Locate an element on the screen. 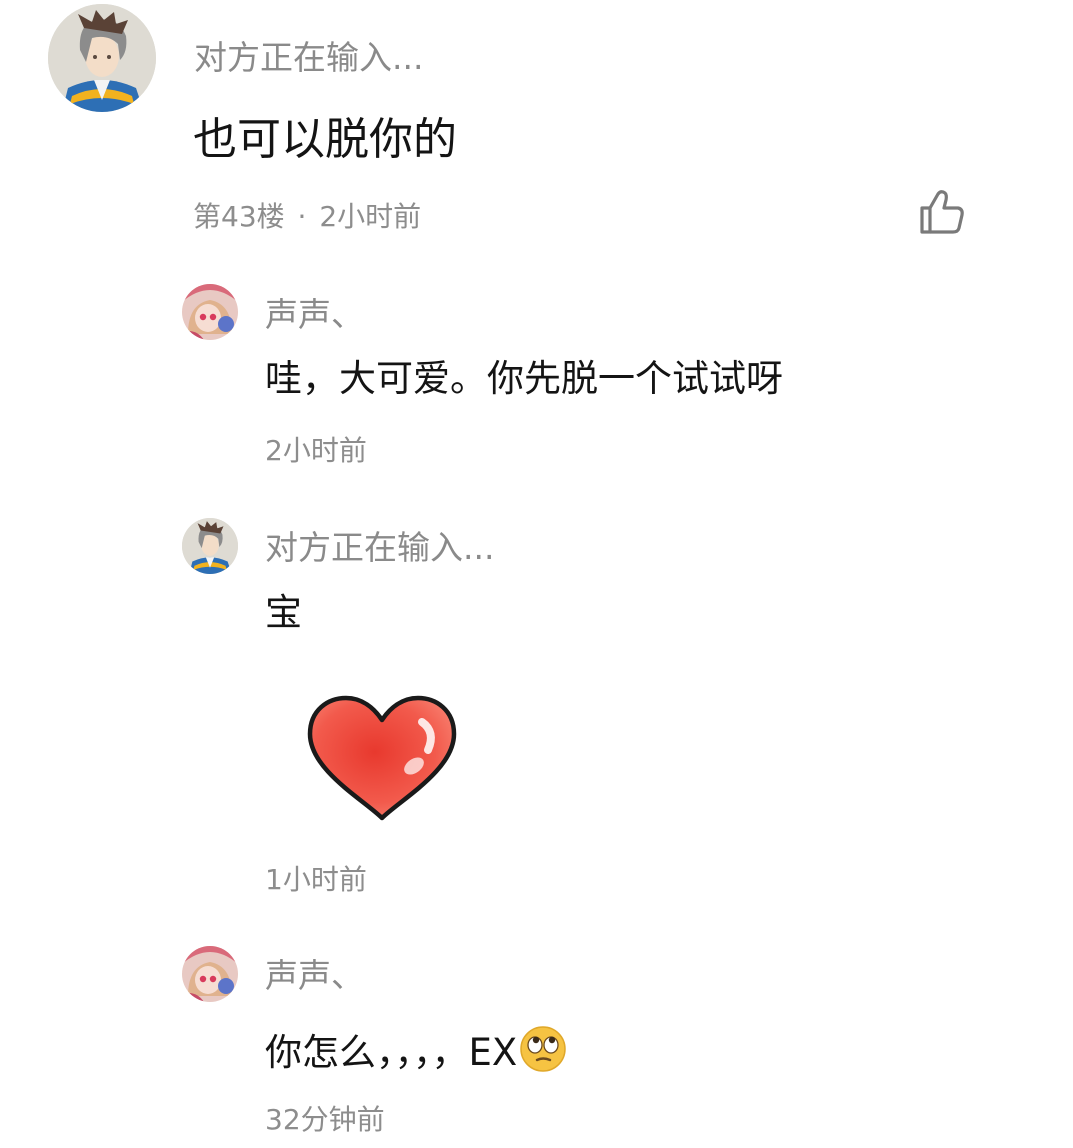 Image resolution: width=1073 pixels, height=1148 pixels. main-comment-meta: 第43楼 · 2小时前 is located at coordinates (307, 217).